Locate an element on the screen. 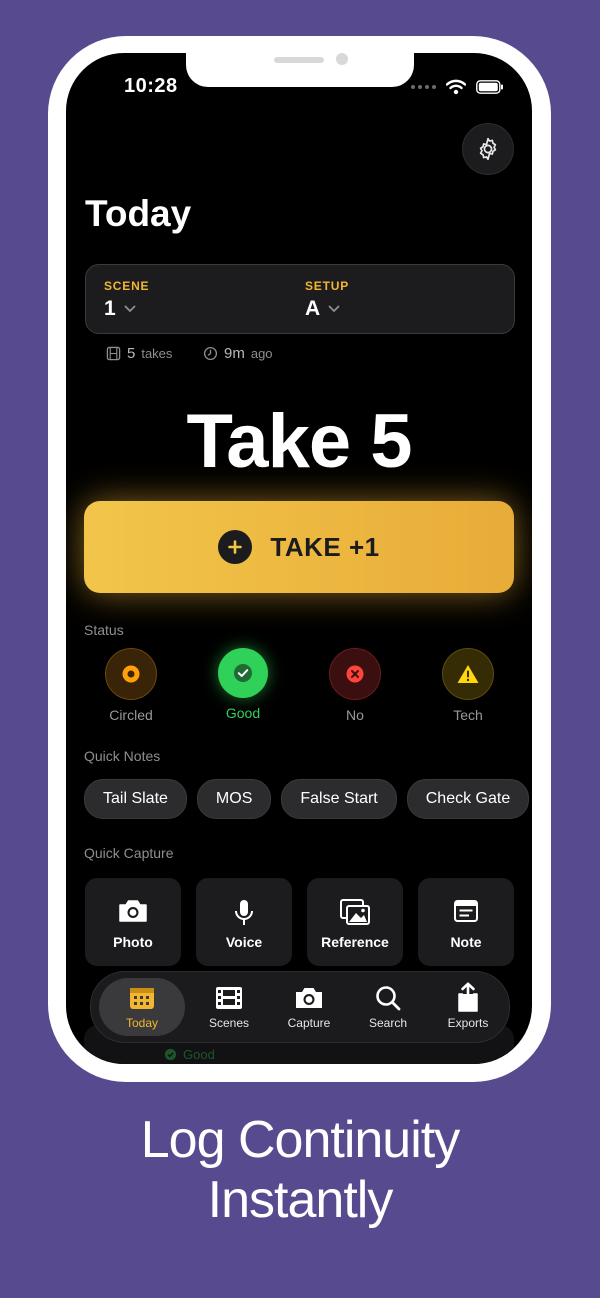  status-circled-label: Circled is located at coordinates (131, 715).